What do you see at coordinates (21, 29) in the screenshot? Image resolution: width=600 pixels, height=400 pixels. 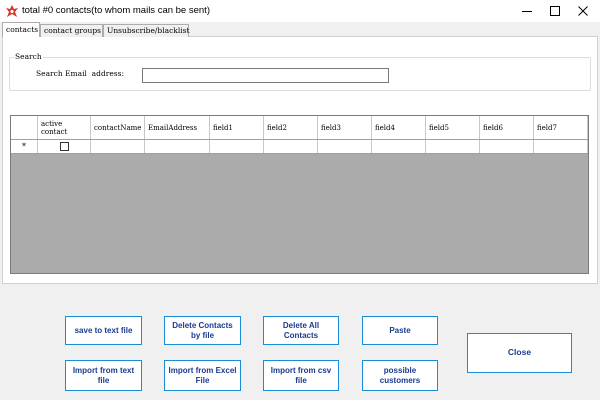 I see `tab-contacts: contacts` at bounding box center [21, 29].